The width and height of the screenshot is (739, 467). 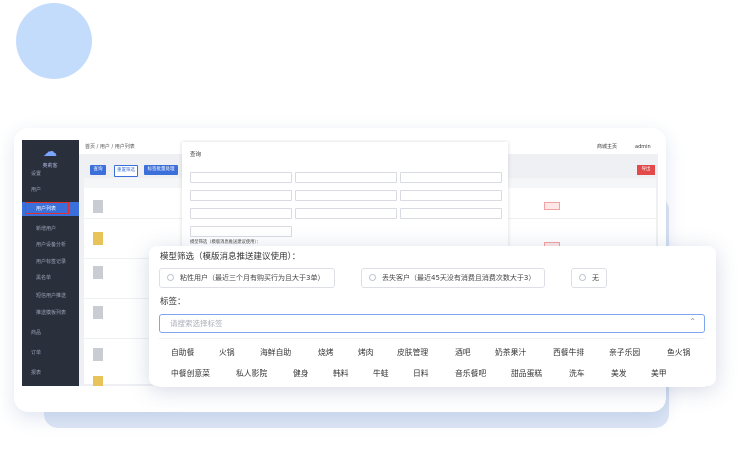 What do you see at coordinates (190, 373) in the screenshot?
I see `tag-option: 中餐创意菜` at bounding box center [190, 373].